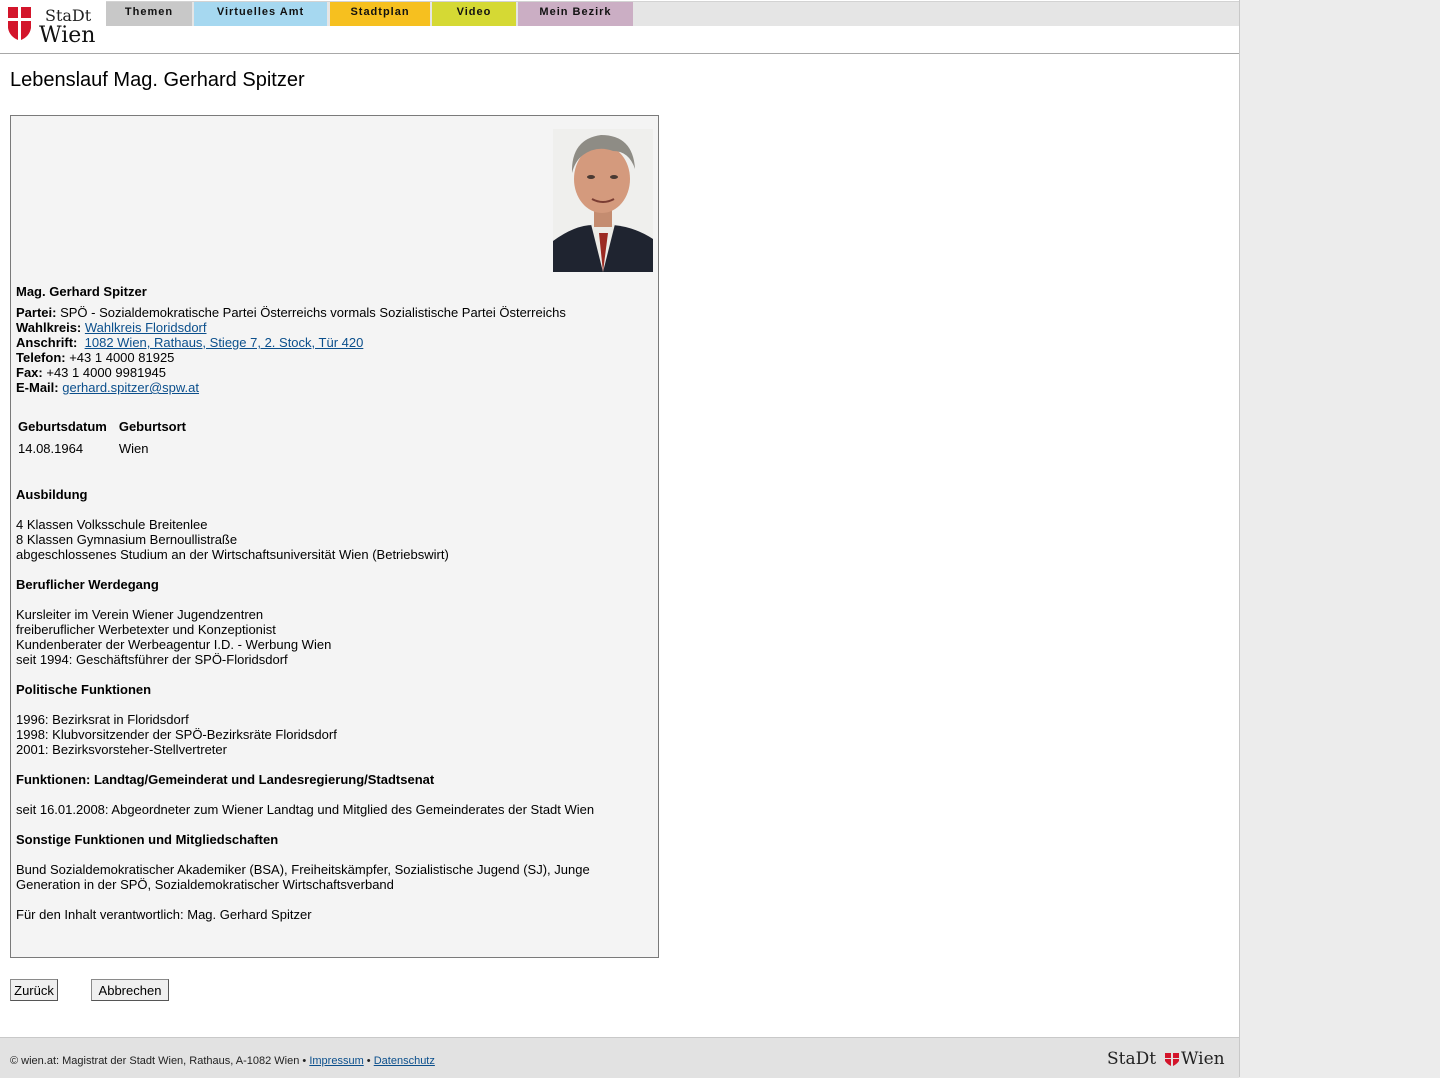 The height and width of the screenshot is (1078, 1440). I want to click on cancel-button: Abbrechen, so click(130, 990).